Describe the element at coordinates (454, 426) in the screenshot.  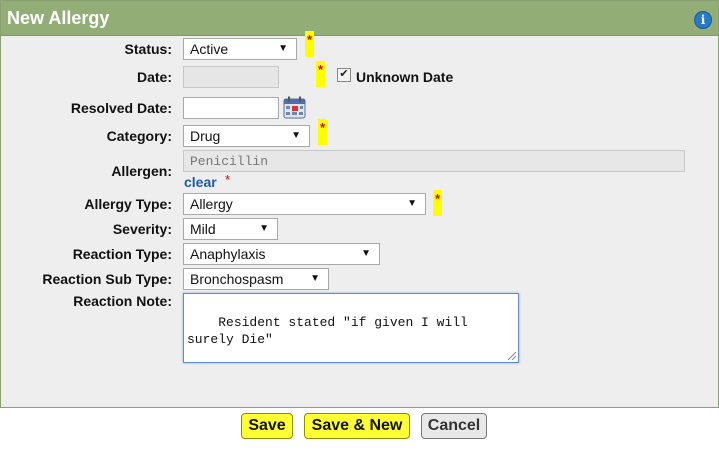
I see `cancel-button: Cancel` at that location.